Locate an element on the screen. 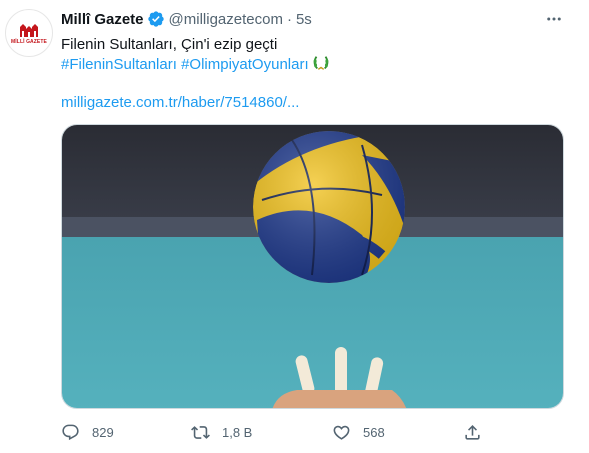  tweet-timestamp: 5s is located at coordinates (304, 19).